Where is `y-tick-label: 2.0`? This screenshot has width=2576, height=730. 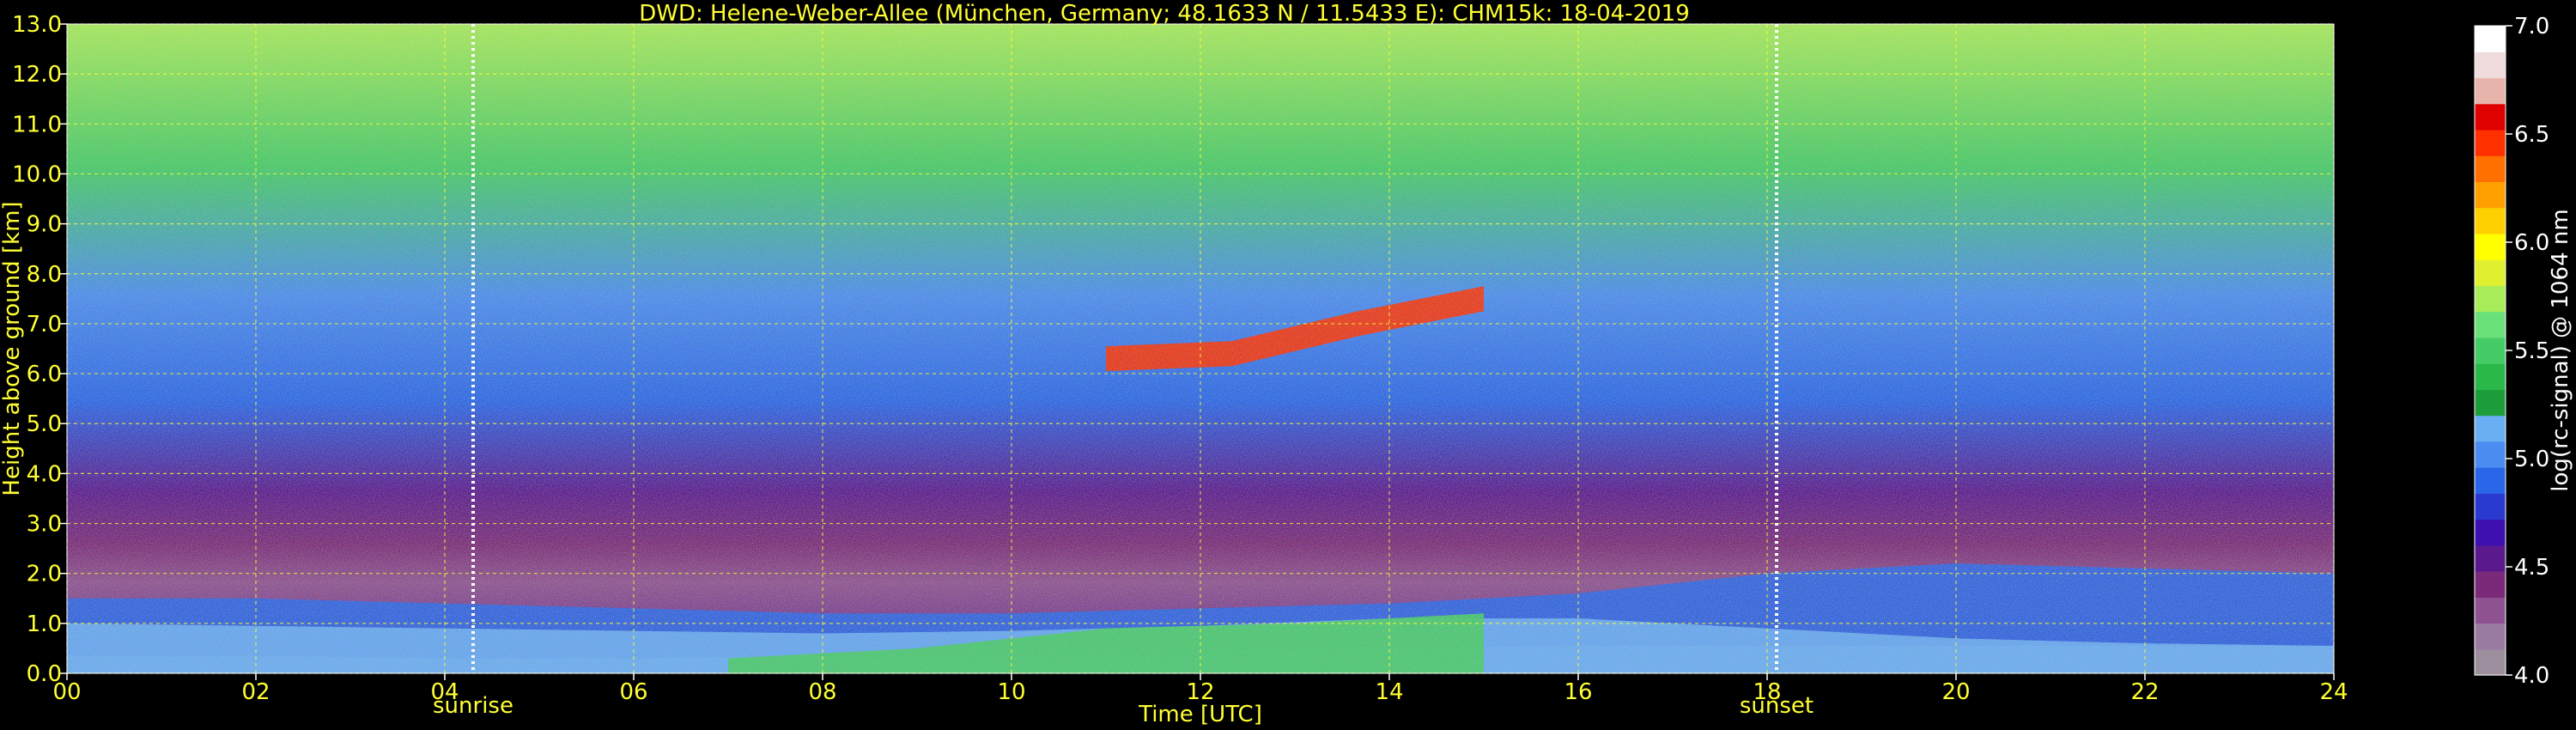 y-tick-label: 2.0 is located at coordinates (44, 574).